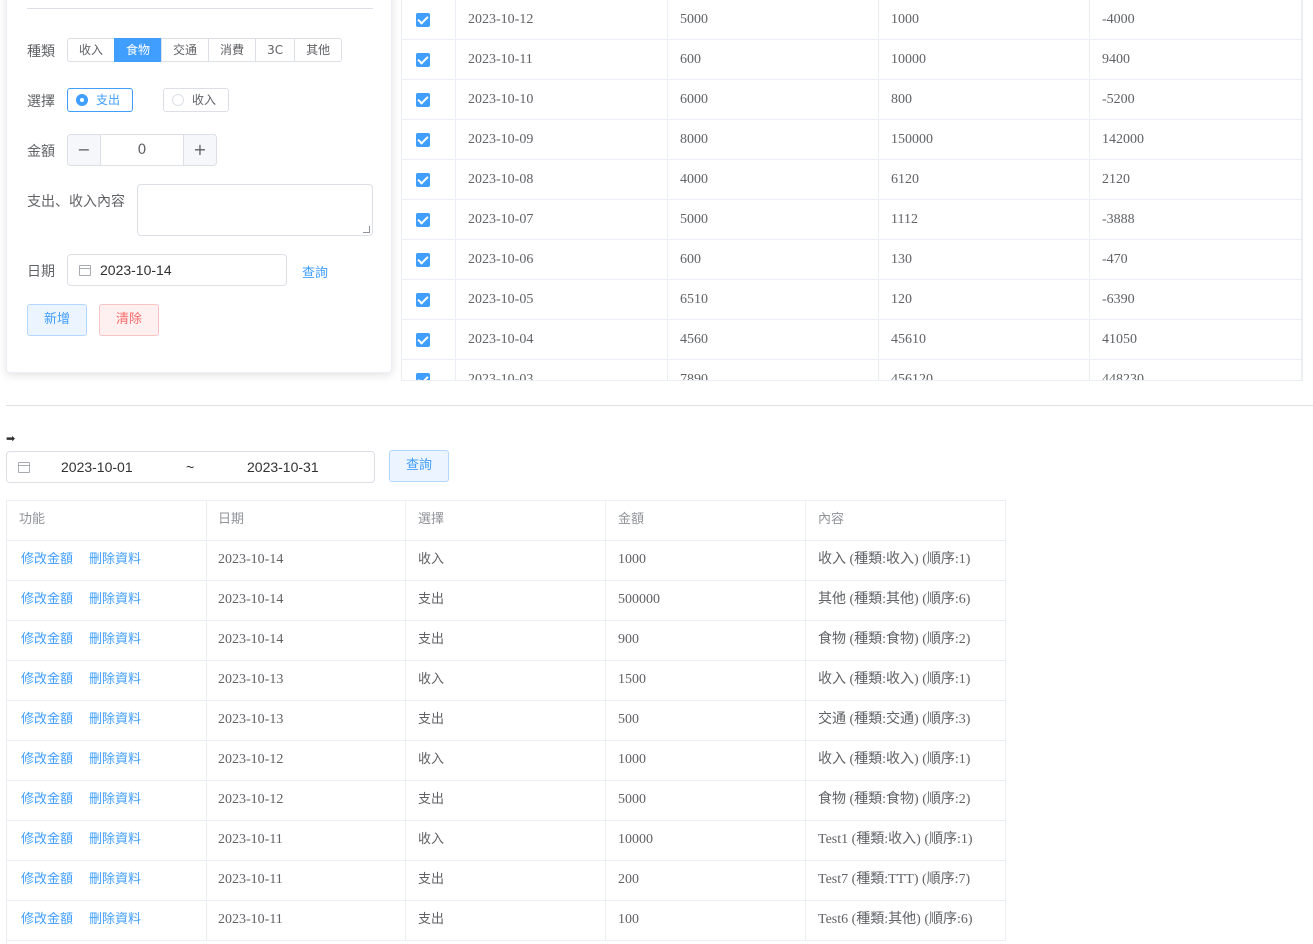  I want to click on date-range-picker: 2023-10-01 ~ 2023-10-31, so click(190, 467).